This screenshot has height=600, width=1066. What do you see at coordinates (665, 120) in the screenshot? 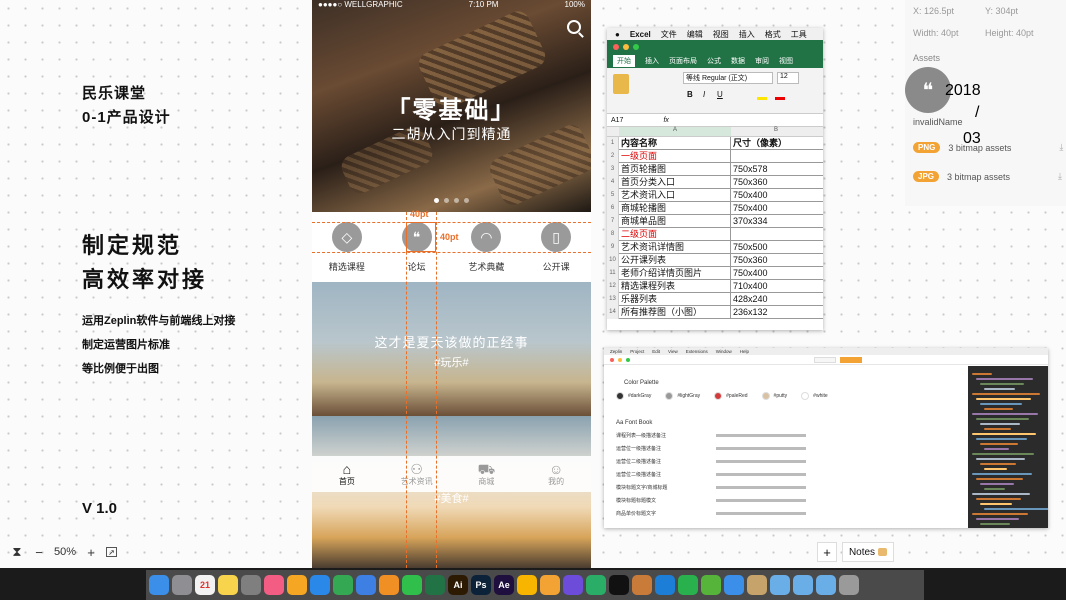
I see `fx-icon: fx` at bounding box center [665, 120].